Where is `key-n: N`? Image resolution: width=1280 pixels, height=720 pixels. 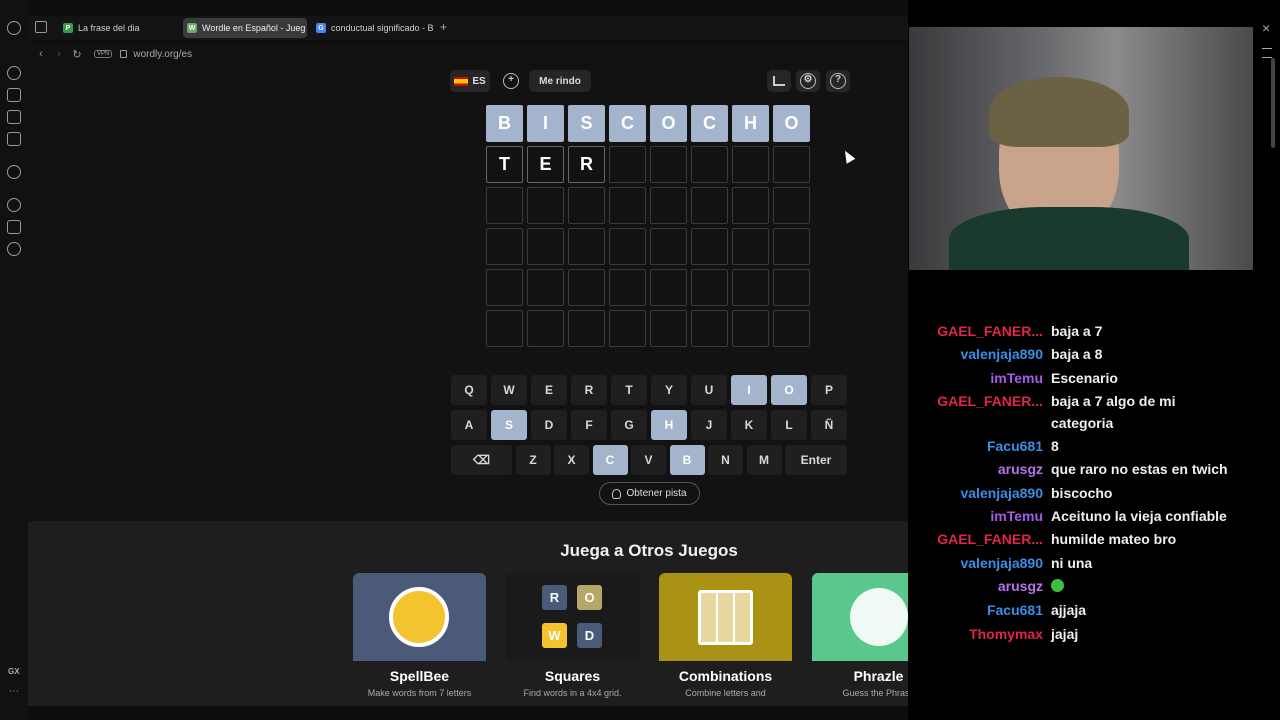 key-n: N is located at coordinates (725, 460).